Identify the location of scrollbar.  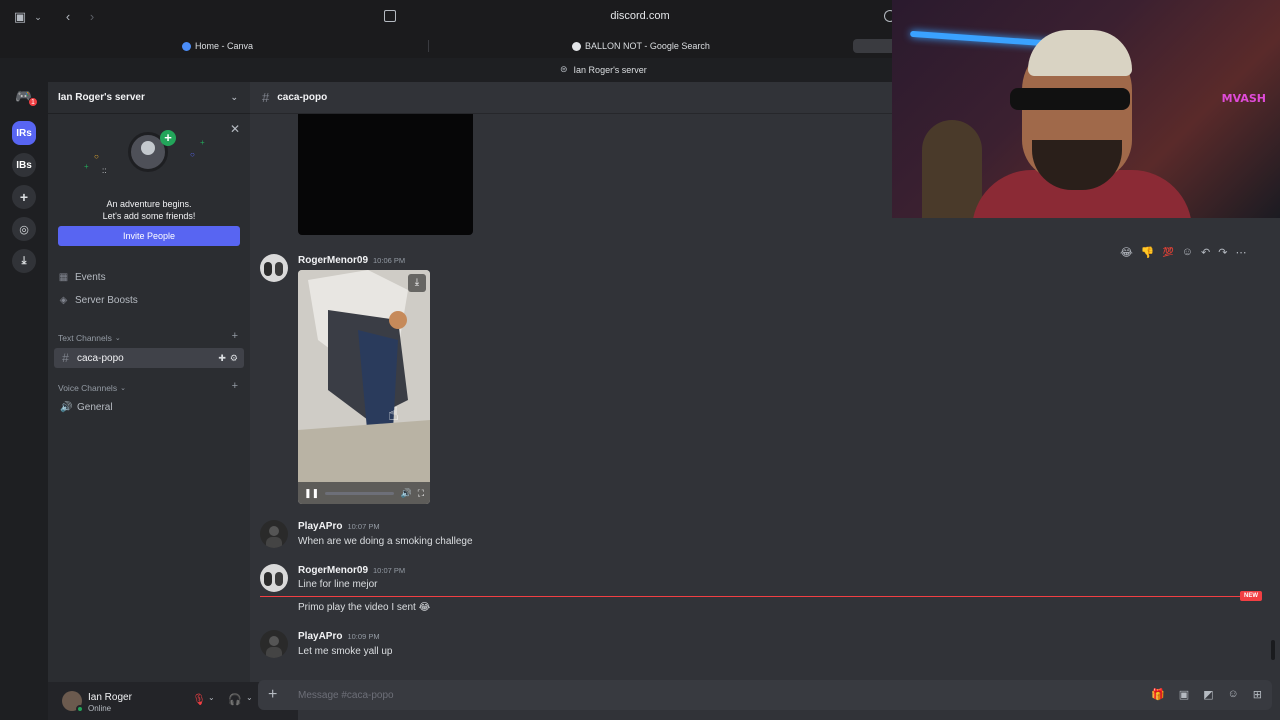
(1273, 650).